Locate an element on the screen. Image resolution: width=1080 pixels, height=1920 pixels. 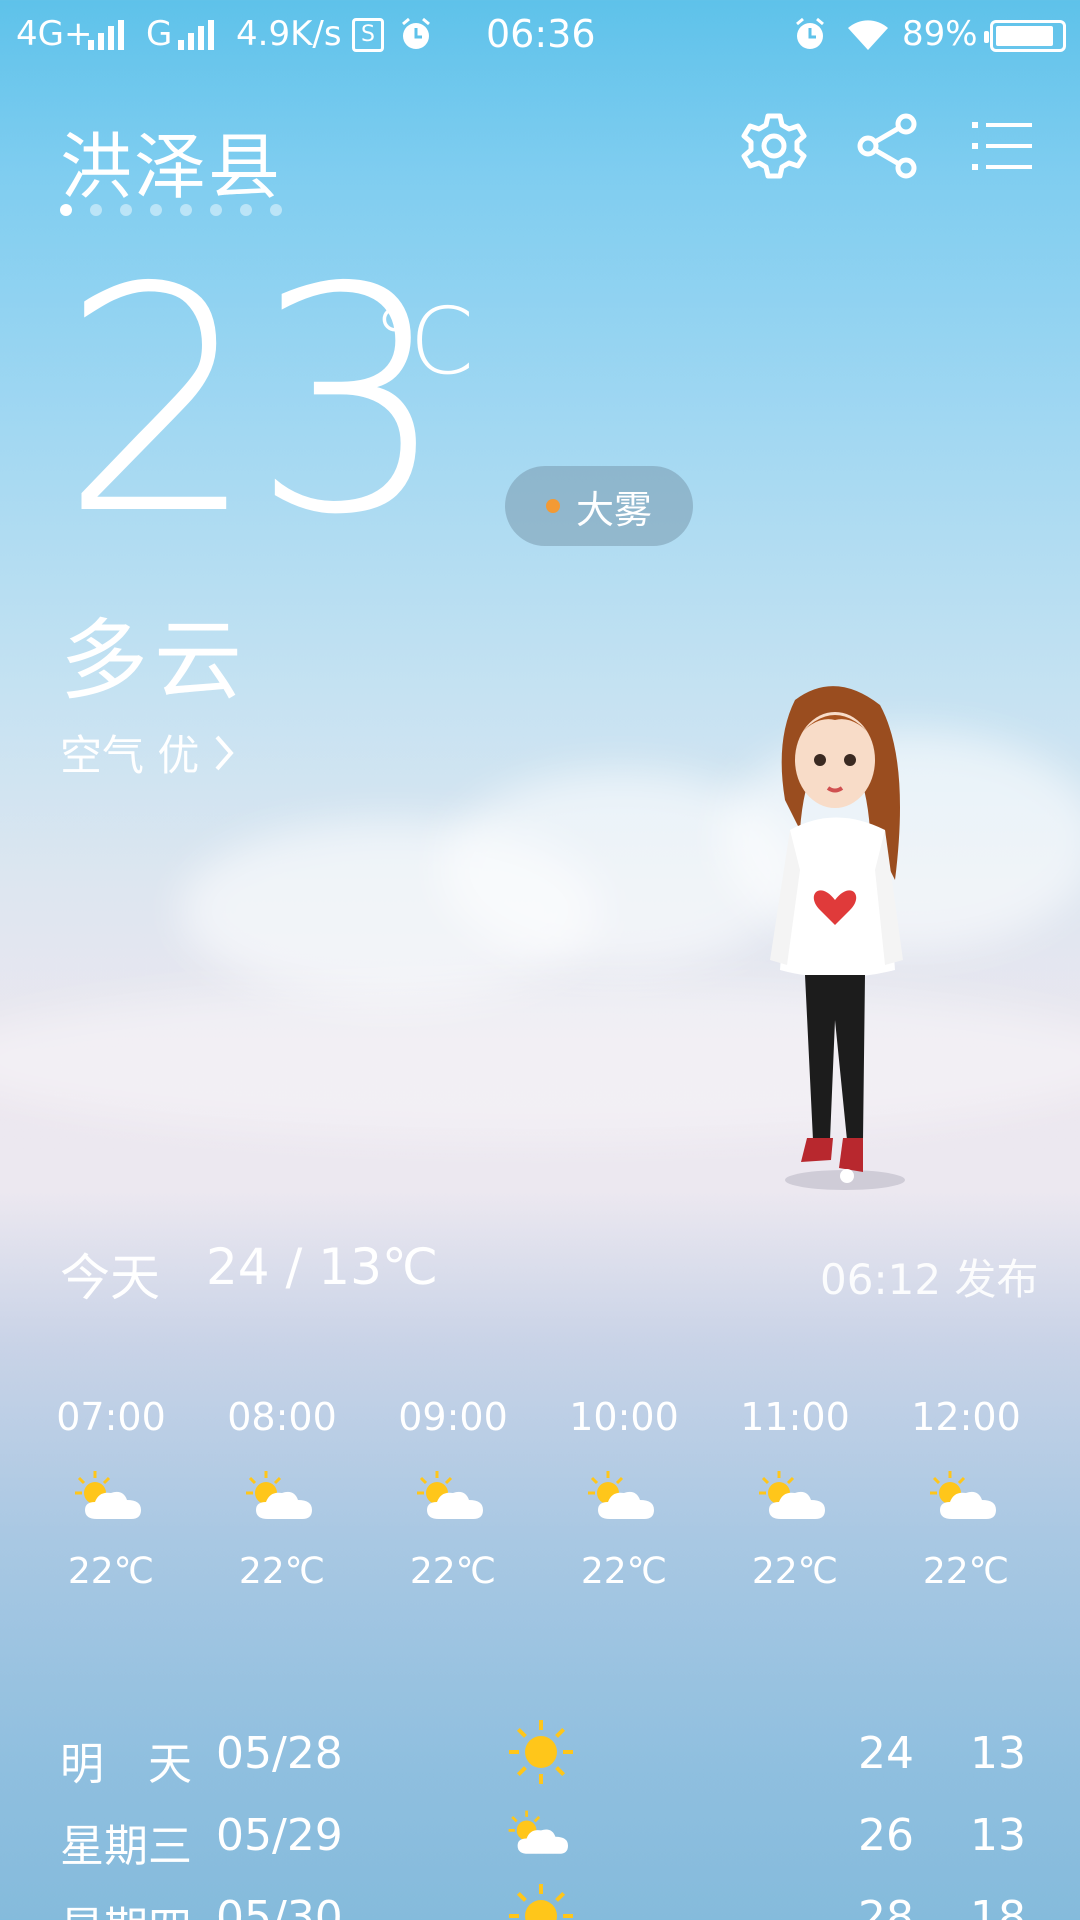
hour-time: 10:00 is located at coordinates (624, 1417).